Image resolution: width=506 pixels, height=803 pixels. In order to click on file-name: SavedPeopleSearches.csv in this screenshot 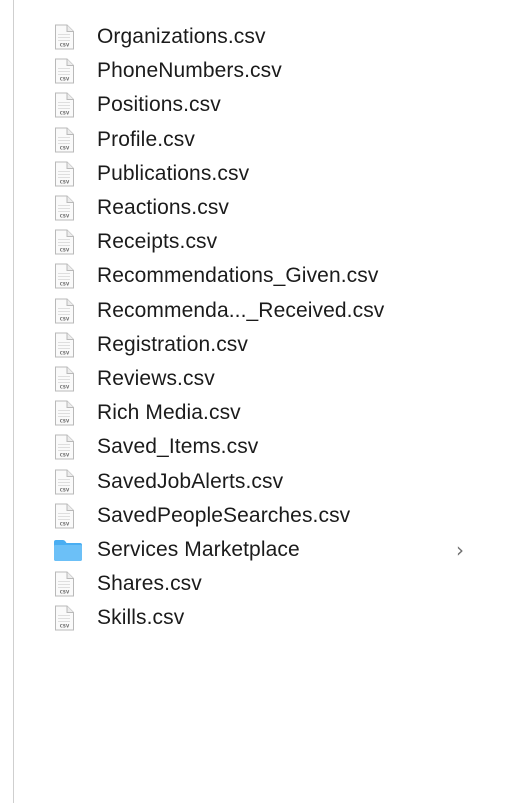, I will do `click(224, 515)`.